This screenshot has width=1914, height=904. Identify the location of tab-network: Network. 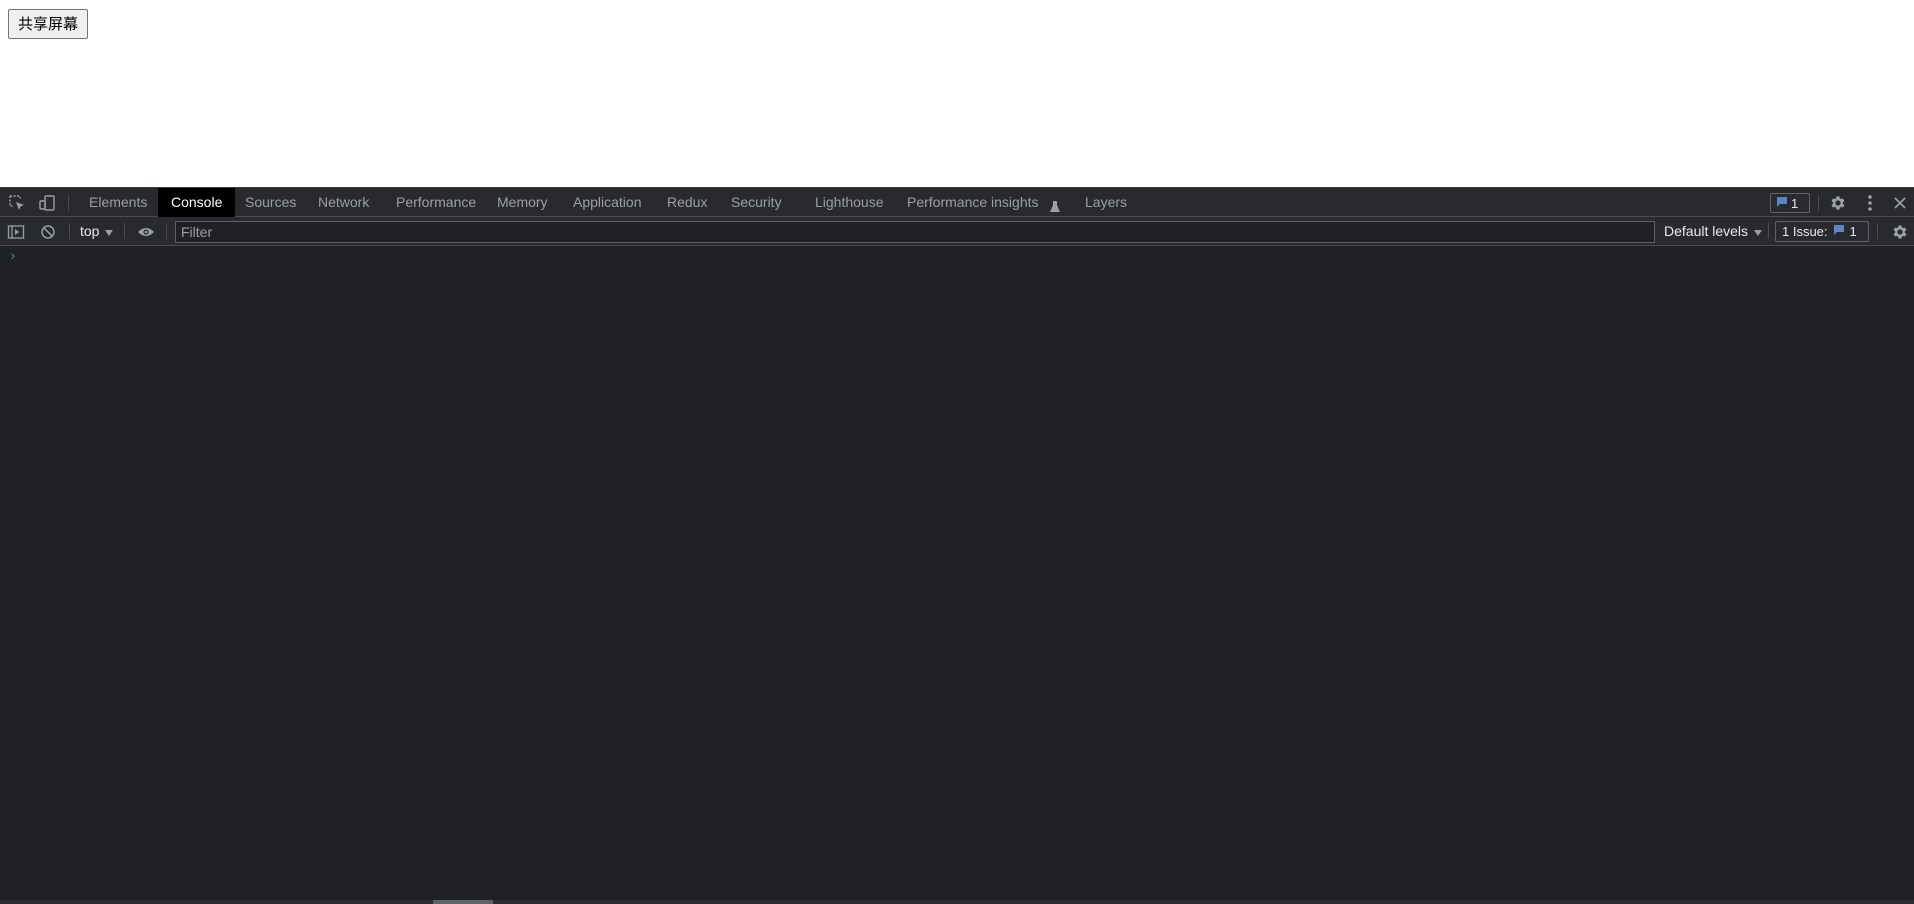
(343, 202).